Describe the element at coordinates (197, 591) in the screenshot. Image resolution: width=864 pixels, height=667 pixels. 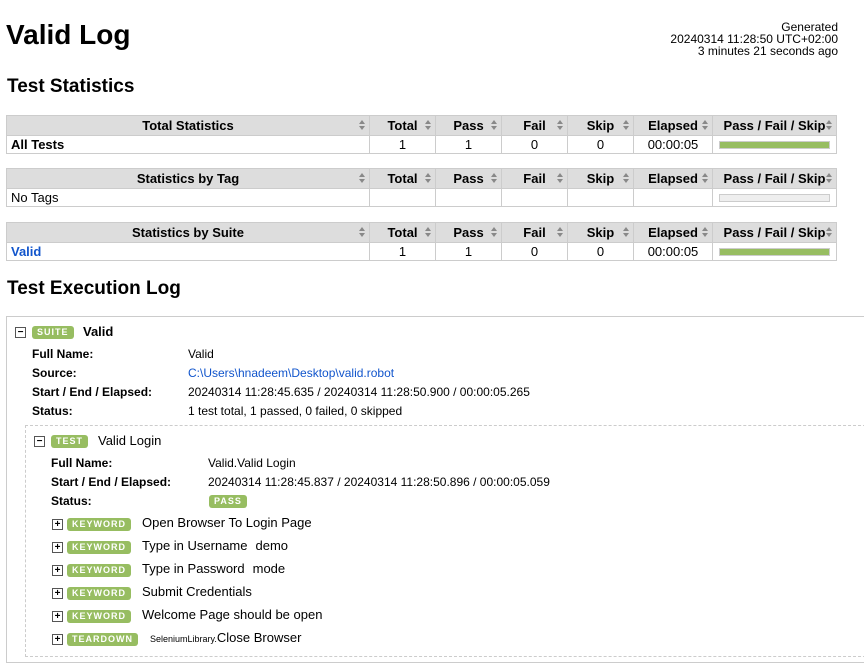
I see `keyword-name: Submit Credentials` at that location.